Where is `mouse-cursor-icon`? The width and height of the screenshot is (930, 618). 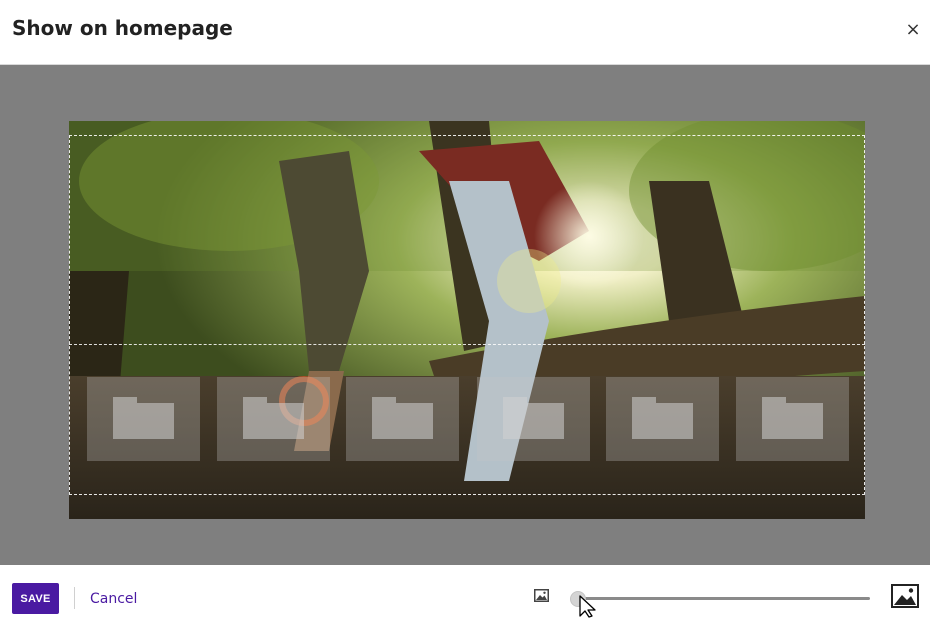
mouse-cursor-icon is located at coordinates (587, 606).